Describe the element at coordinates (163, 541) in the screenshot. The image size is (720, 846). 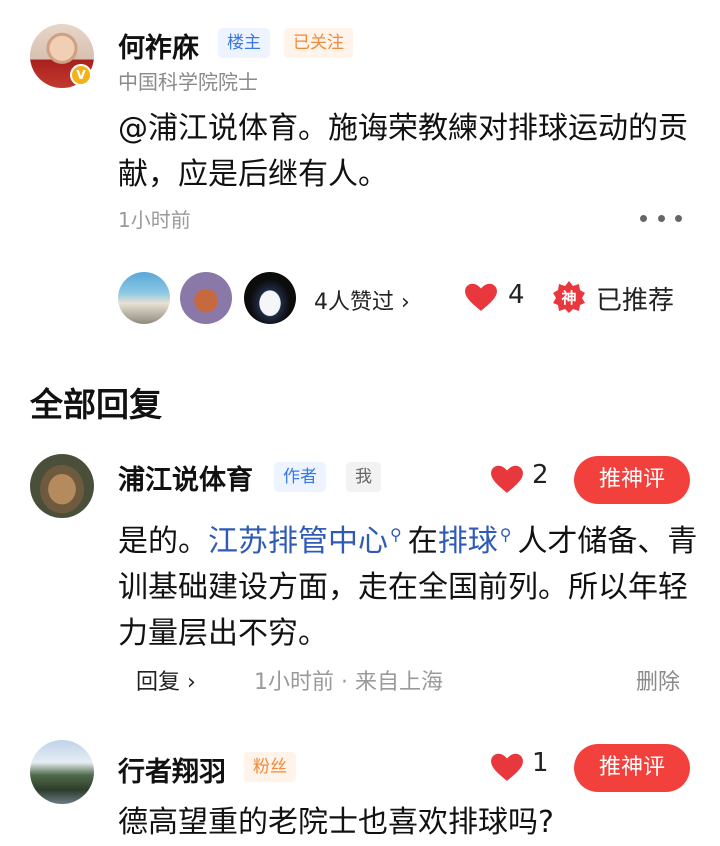
I see `reply-text-pre: 是的。` at that location.